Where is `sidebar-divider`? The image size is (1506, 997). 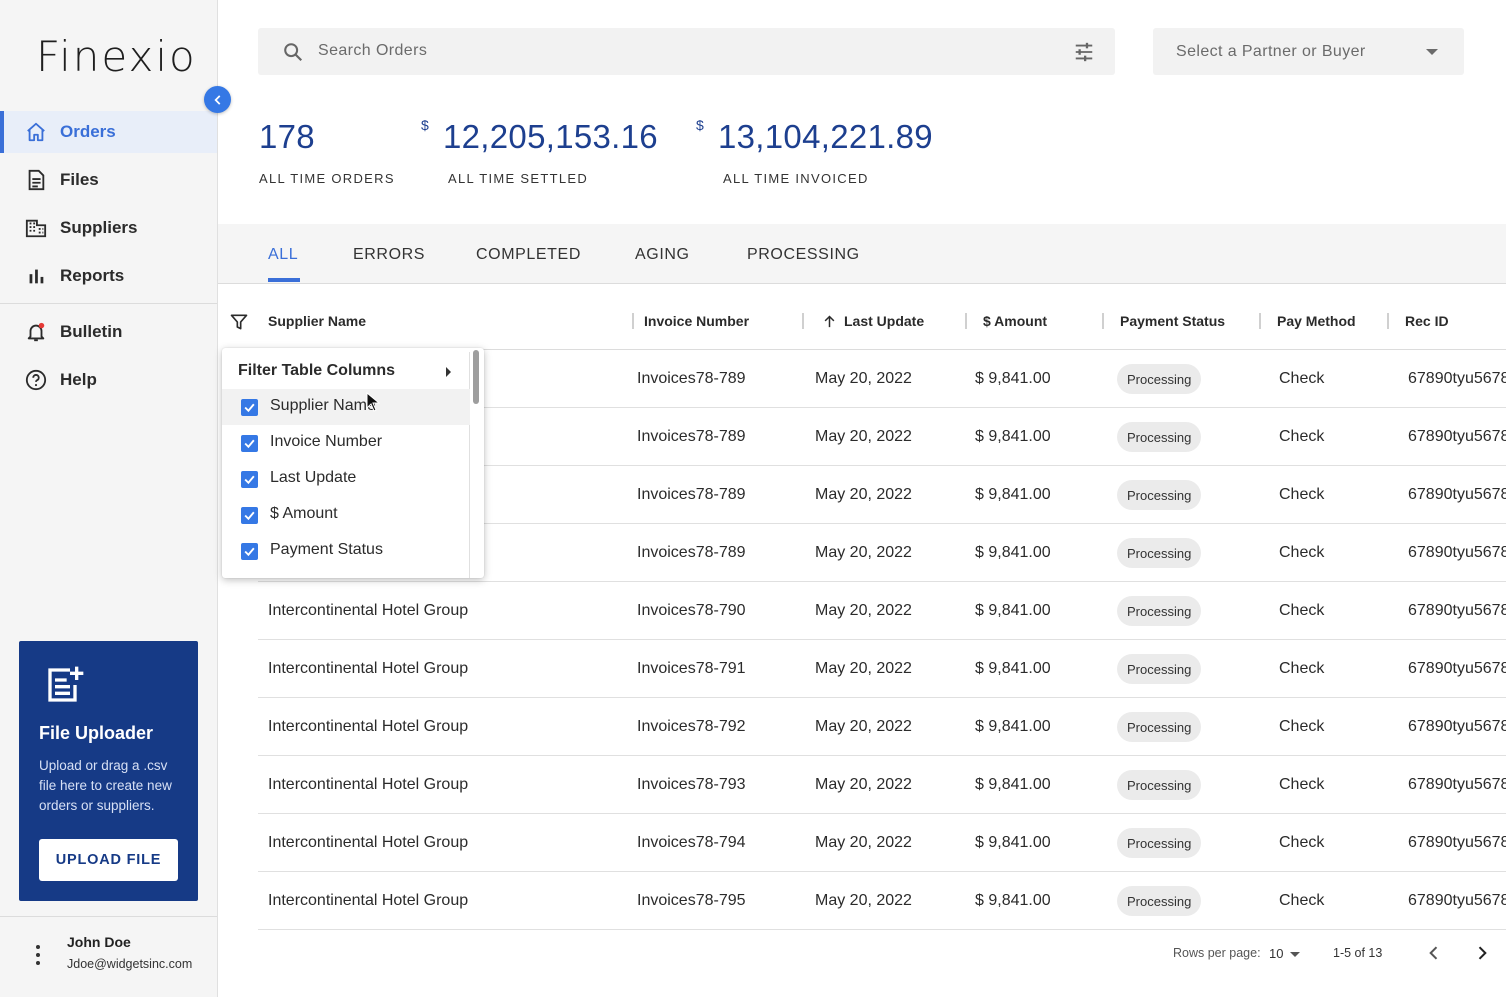 sidebar-divider is located at coordinates (108, 303).